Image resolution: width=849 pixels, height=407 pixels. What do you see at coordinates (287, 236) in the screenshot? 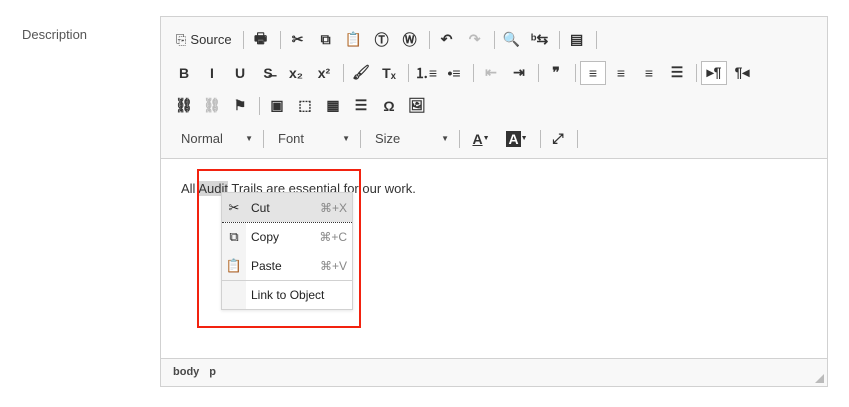
I see `menu-item-copy: ⧉ Copy ⌘+C` at bounding box center [287, 236].